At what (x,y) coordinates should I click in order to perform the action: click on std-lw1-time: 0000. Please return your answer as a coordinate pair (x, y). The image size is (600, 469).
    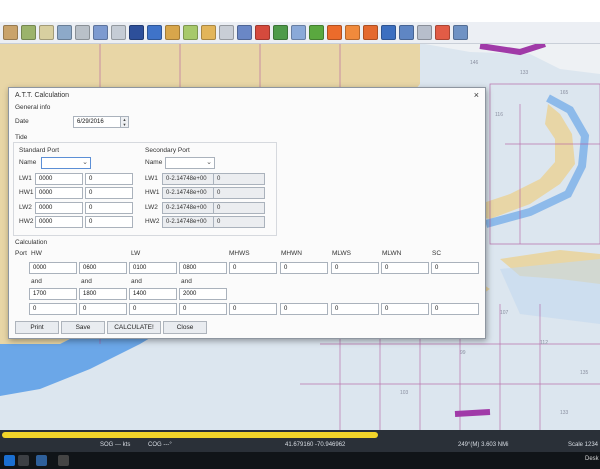
    Looking at the image, I should click on (59, 179).